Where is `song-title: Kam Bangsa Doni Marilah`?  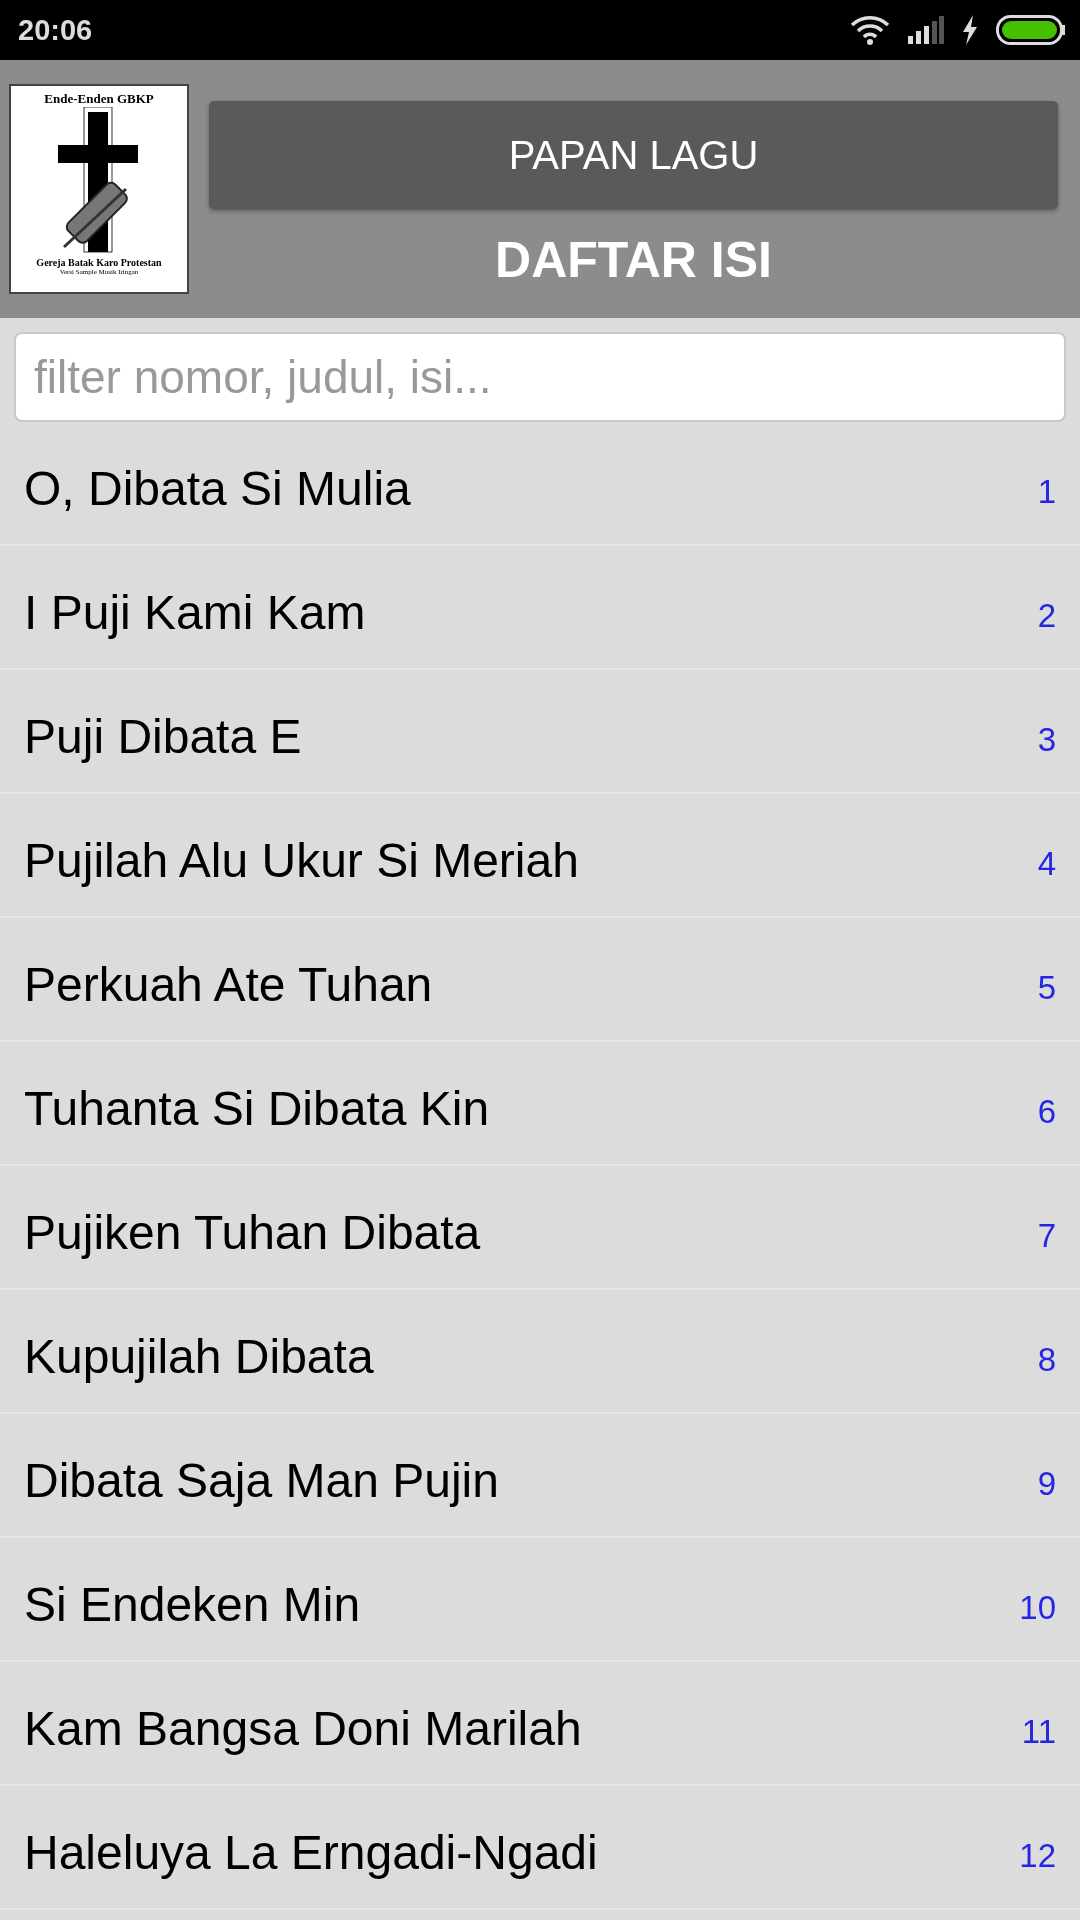 song-title: Kam Bangsa Doni Marilah is located at coordinates (303, 1728).